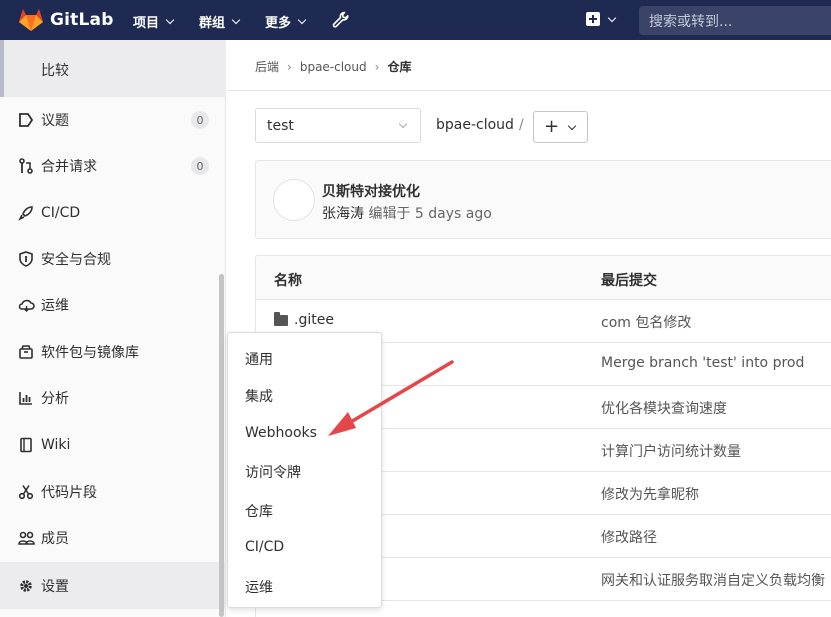  Describe the element at coordinates (629, 281) in the screenshot. I see `column-header-last-commit: 最后提交` at that location.